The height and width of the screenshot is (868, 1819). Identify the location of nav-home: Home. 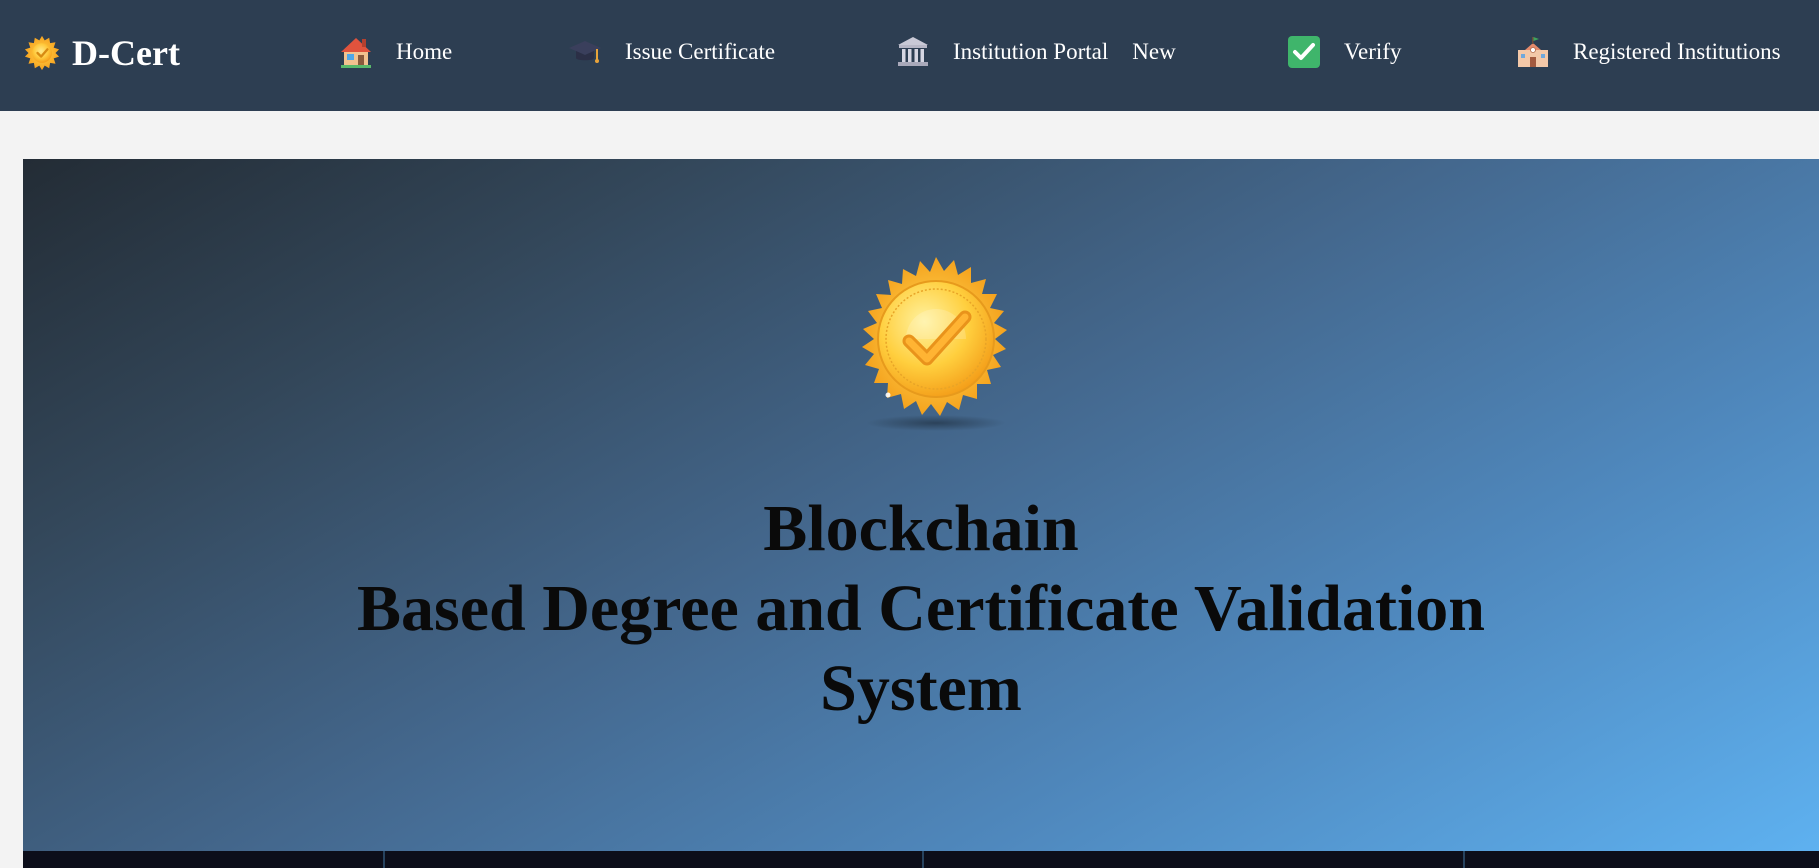
(395, 52).